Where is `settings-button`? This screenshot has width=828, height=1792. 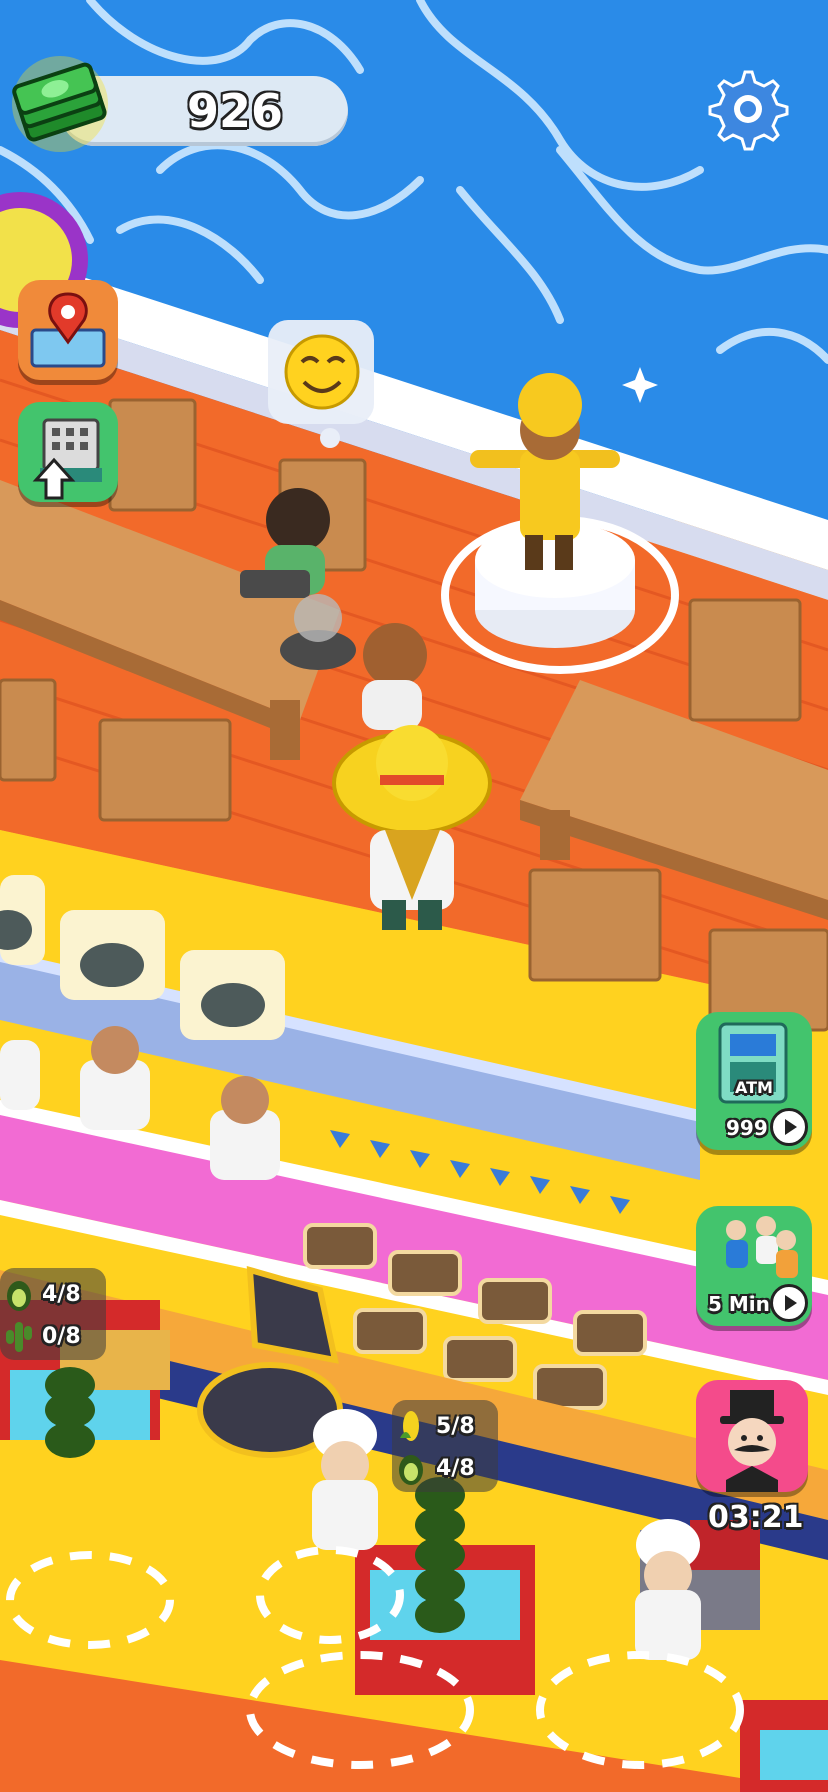 settings-button is located at coordinates (745, 109).